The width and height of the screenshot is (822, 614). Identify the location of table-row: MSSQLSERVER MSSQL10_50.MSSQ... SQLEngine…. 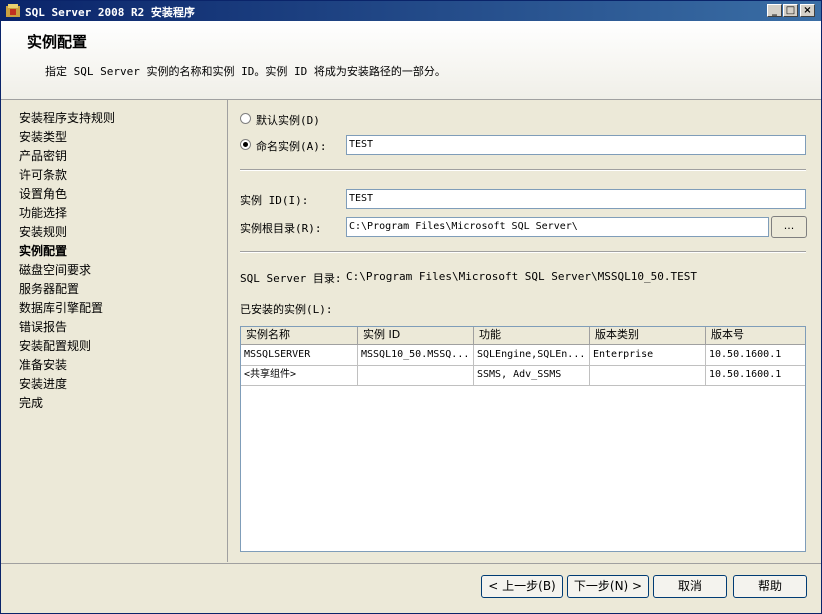
(523, 355).